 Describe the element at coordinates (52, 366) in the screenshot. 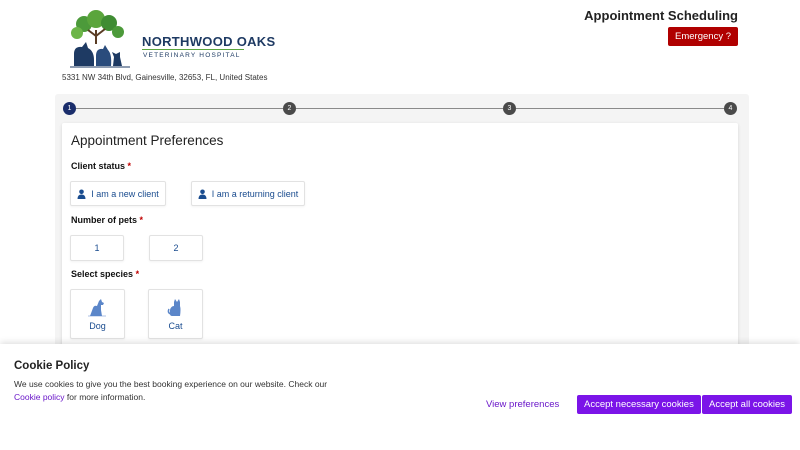

I see `cookie-title: Cookie Policy` at that location.